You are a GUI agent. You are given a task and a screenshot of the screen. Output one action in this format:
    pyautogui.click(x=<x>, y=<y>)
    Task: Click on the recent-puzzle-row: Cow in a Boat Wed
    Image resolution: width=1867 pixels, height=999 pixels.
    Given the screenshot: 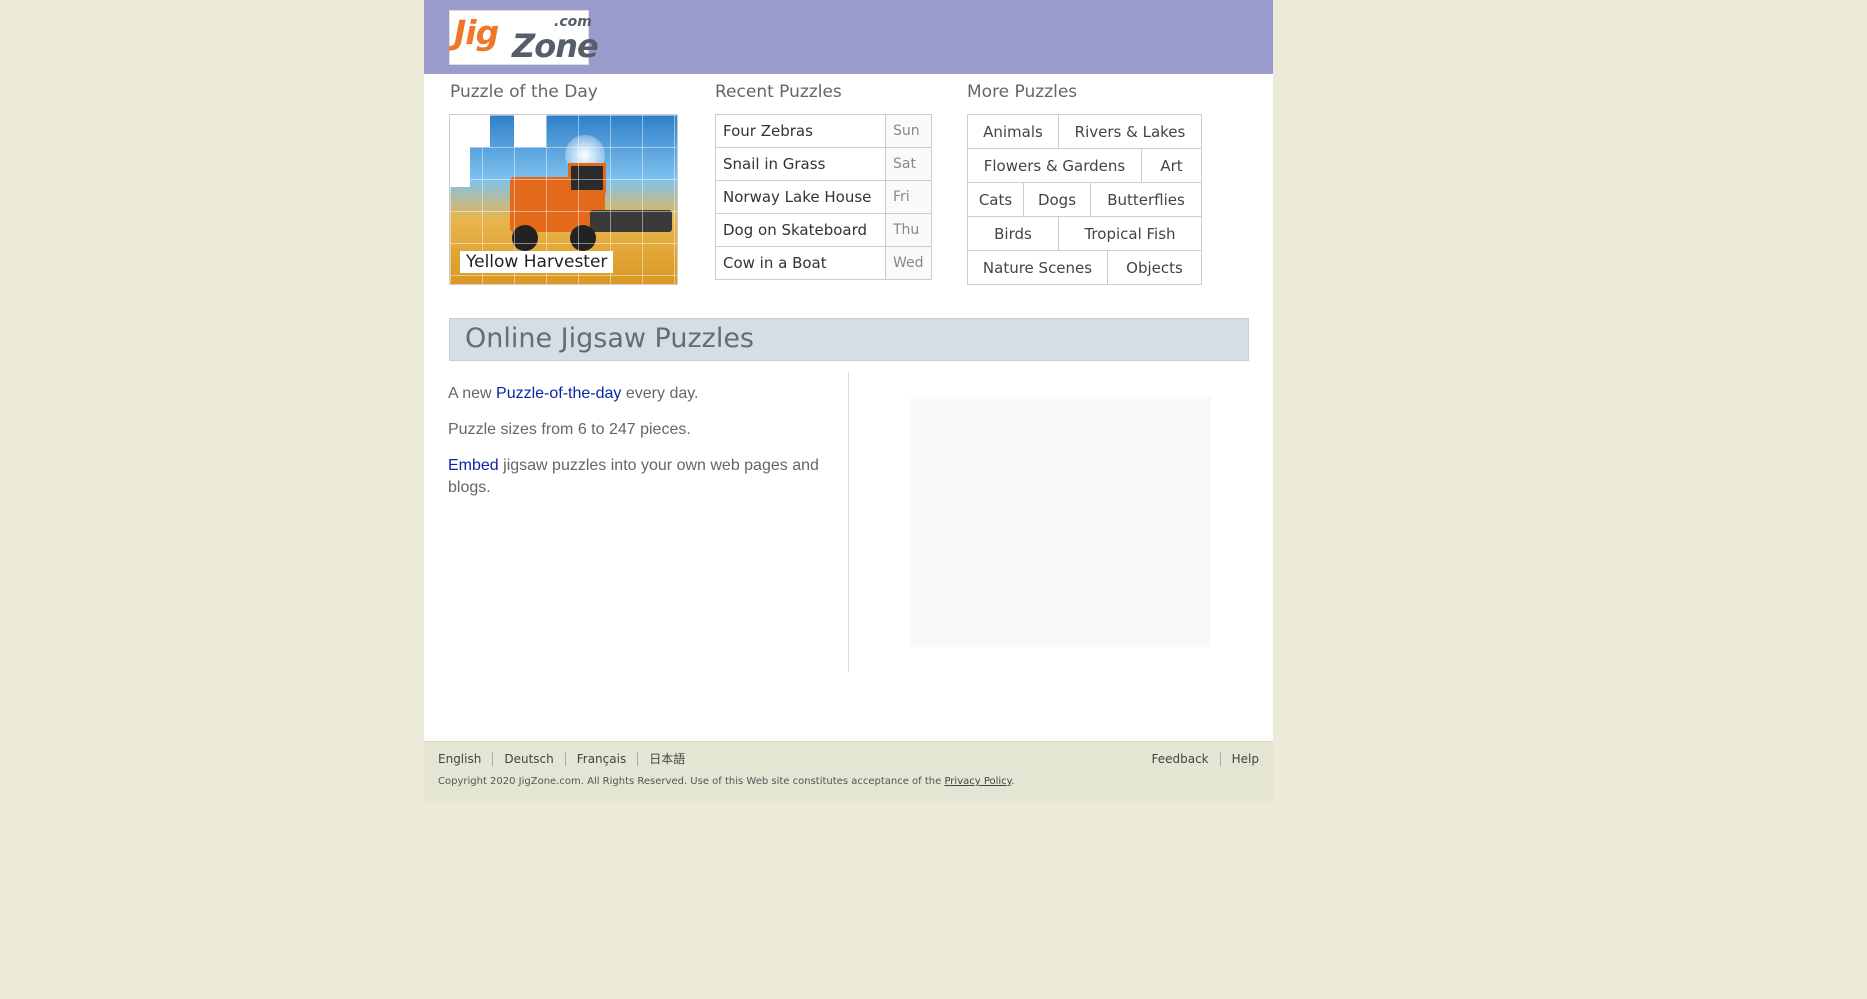 What is the action you would take?
    pyautogui.click(x=823, y=263)
    